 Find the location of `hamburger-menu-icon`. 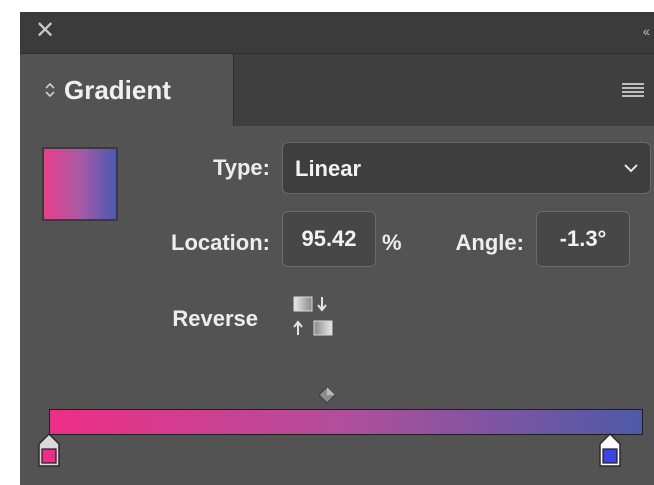

hamburger-menu-icon is located at coordinates (633, 90).